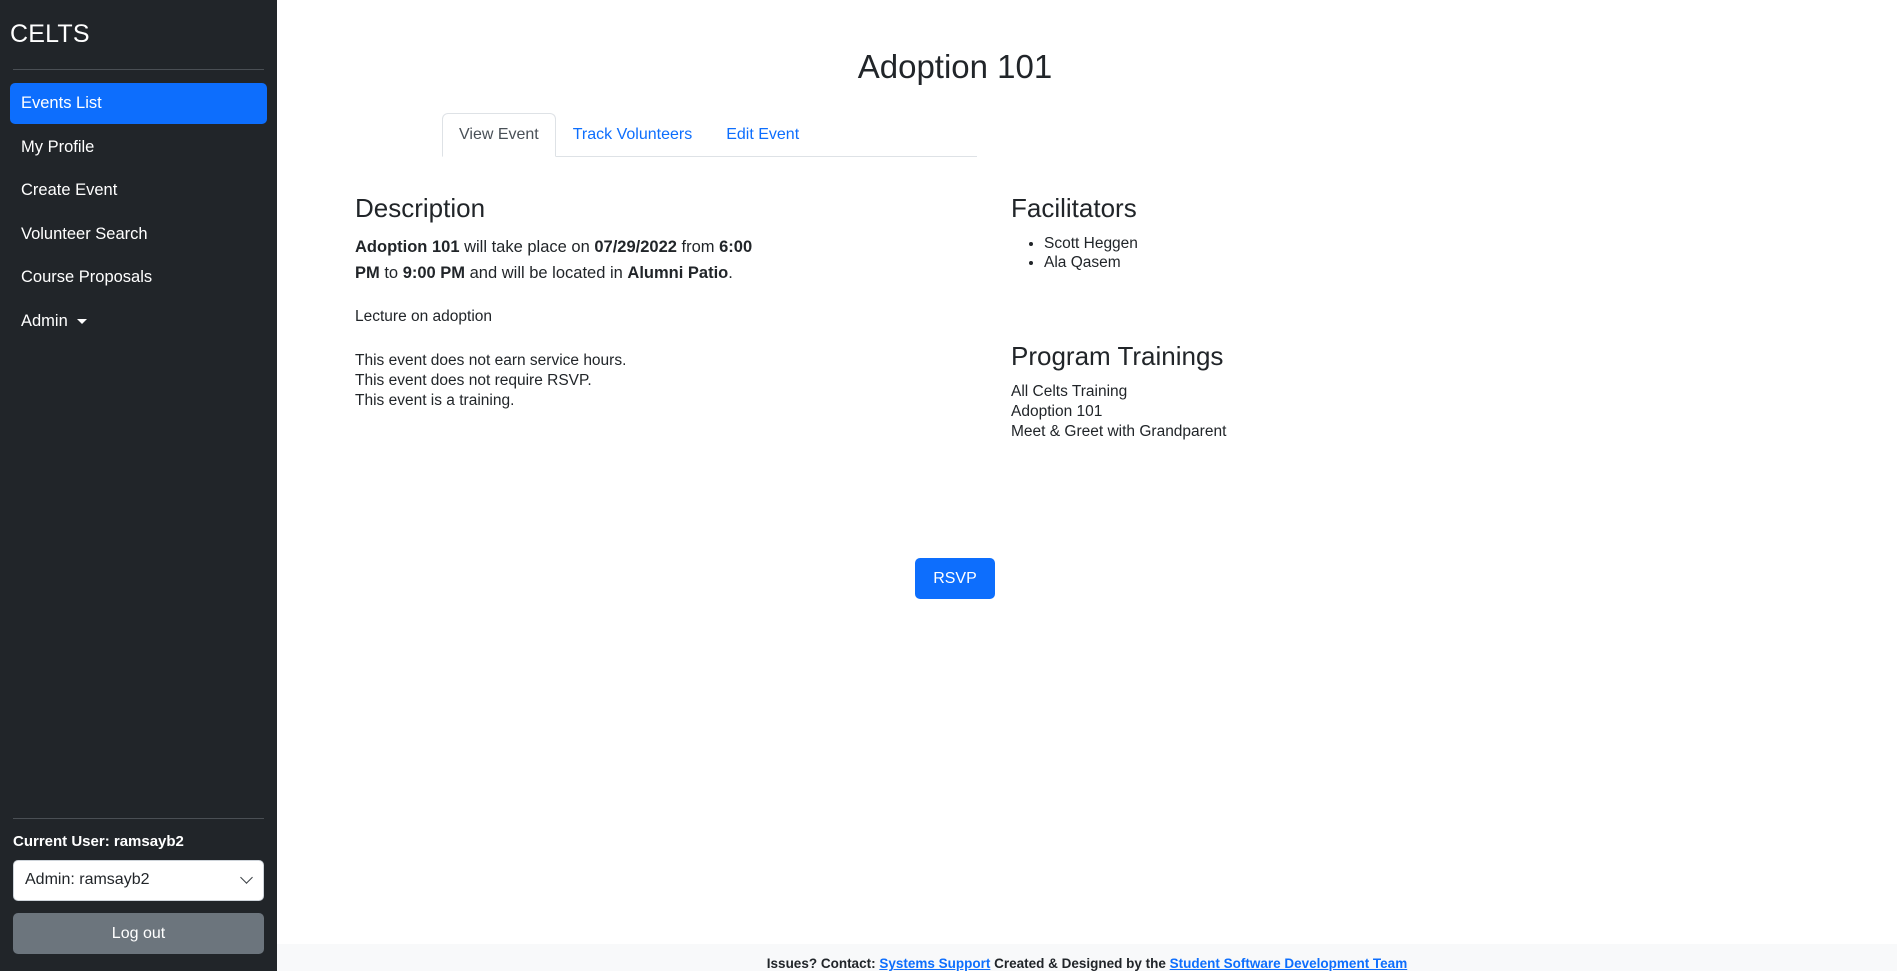 This screenshot has width=1897, height=971. I want to click on description-heading: Description, so click(420, 208).